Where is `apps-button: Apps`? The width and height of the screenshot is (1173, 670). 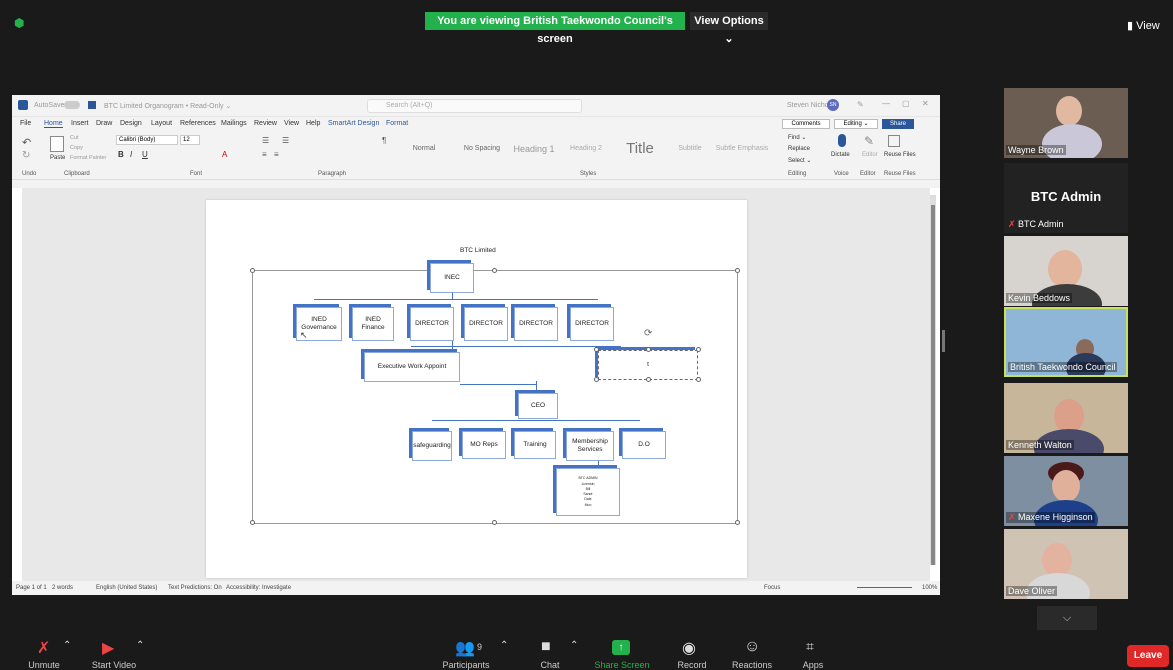
apps-button: Apps is located at coordinates (813, 665).